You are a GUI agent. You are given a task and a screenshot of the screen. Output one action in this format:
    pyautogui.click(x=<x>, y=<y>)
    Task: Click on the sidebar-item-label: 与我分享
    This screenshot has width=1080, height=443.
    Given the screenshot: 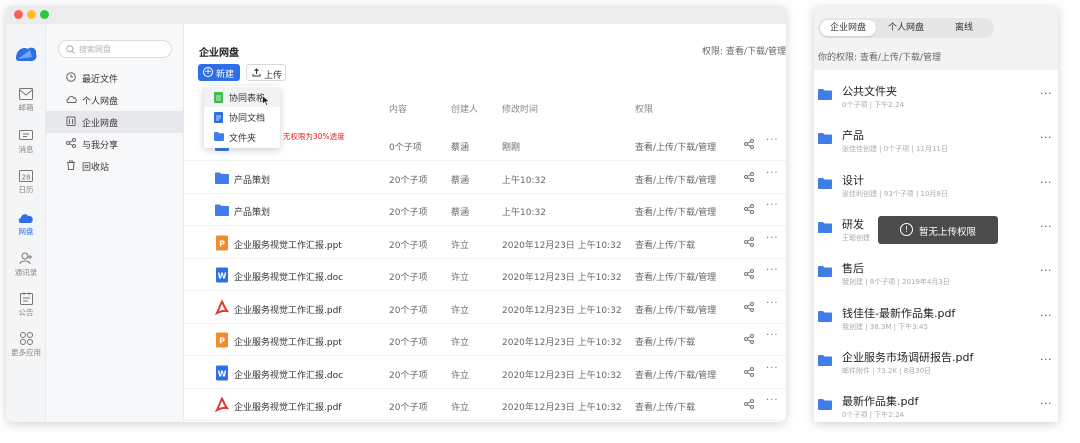 What is the action you would take?
    pyautogui.click(x=100, y=146)
    